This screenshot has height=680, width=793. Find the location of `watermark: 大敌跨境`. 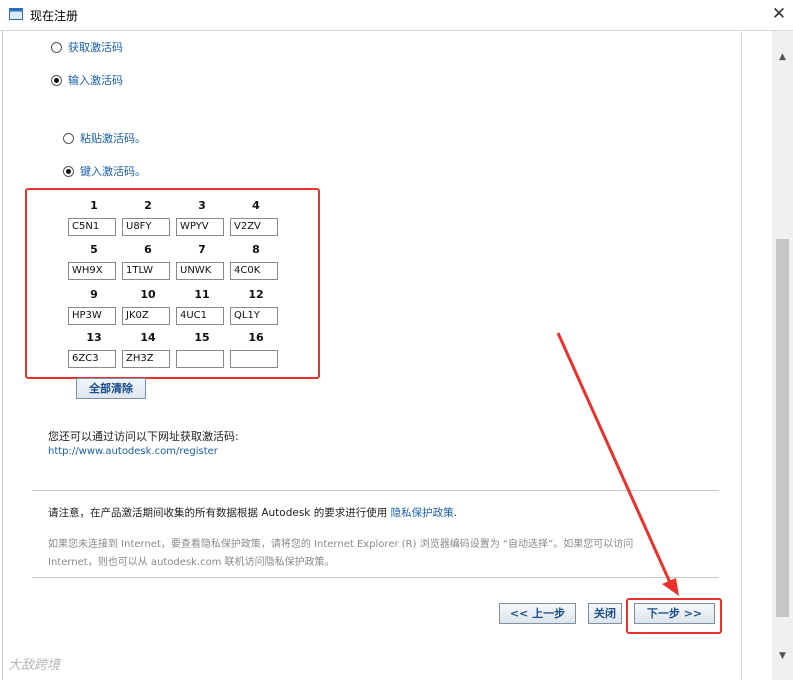

watermark: 大敌跨境 is located at coordinates (34, 665).